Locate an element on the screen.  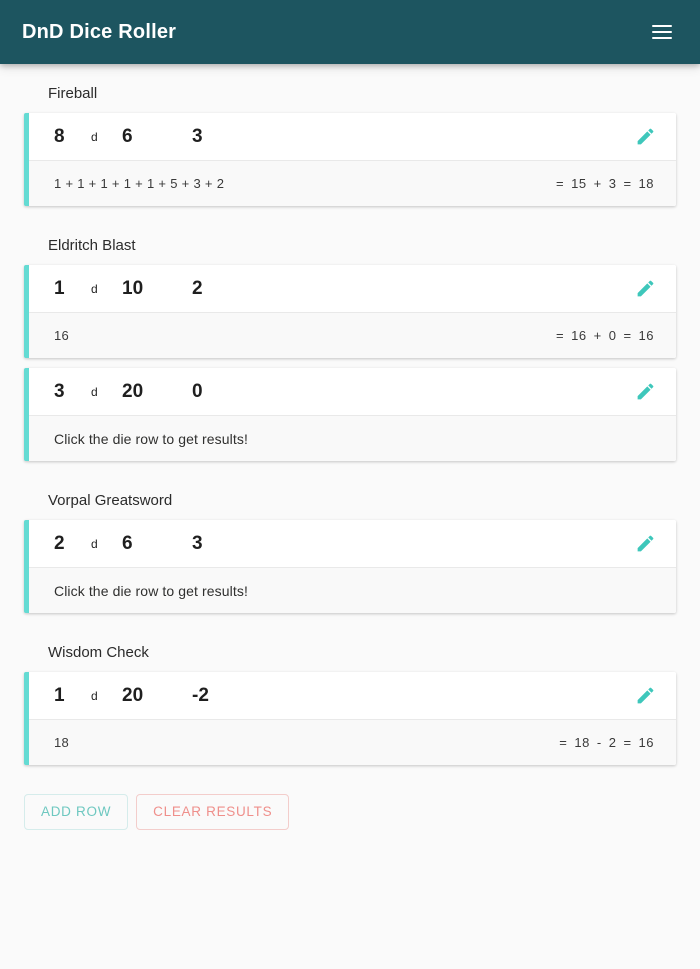
roll-breakdown: 16 is located at coordinates (62, 335).